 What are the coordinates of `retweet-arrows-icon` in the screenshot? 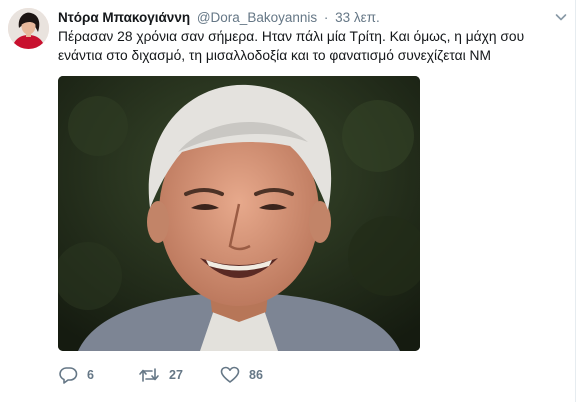 It's located at (149, 375).